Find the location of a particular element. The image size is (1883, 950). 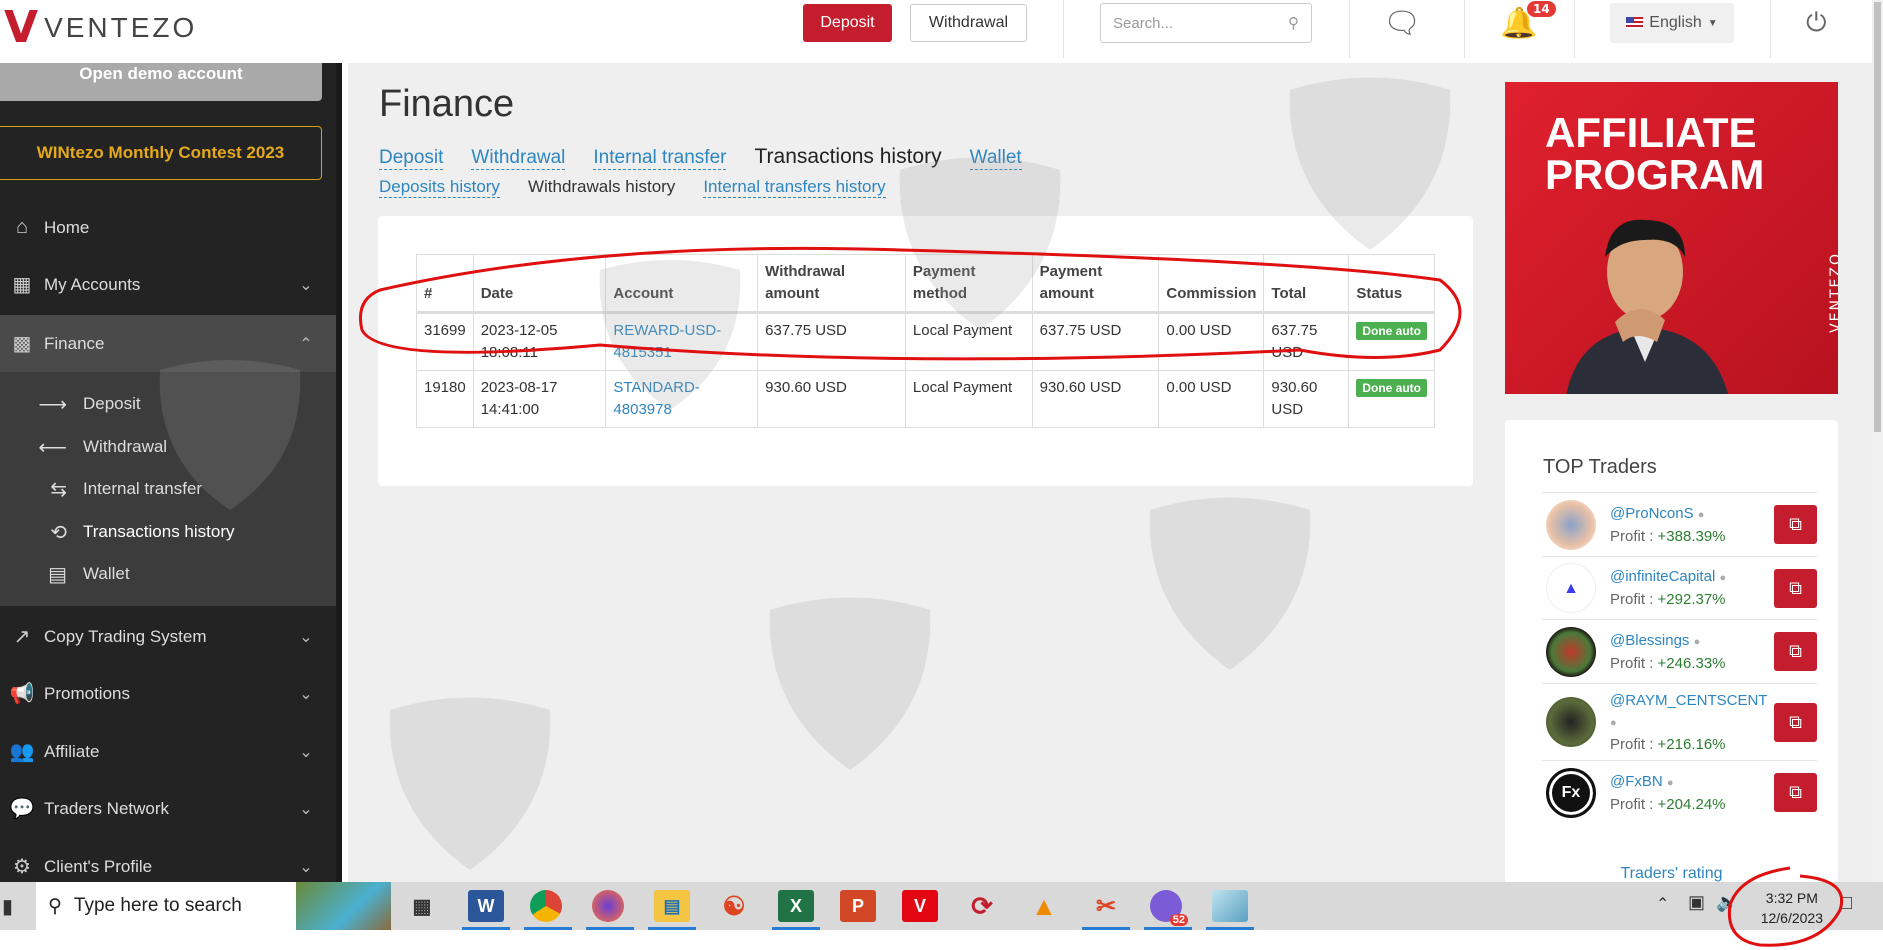

time: 3:32 PM is located at coordinates (1791, 898).